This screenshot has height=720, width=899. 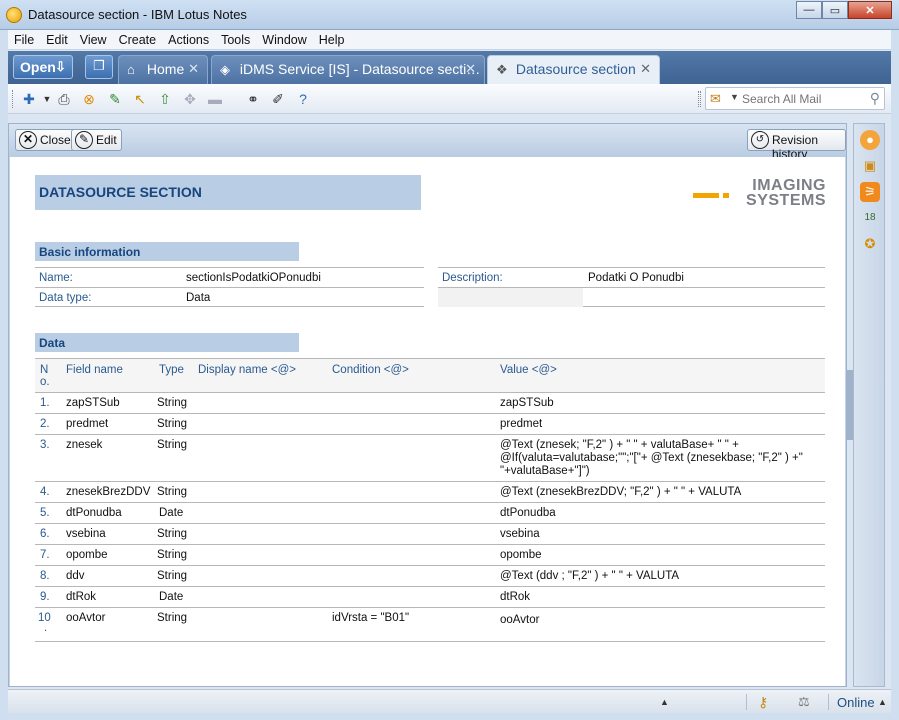 What do you see at coordinates (449, 99) in the screenshot?
I see `toolbar: ✚ ▼ ⎙ ⊗ ✎ ↖ ⇧ ✥ ▬ ⚭ ✐ ? ✉ ▼ ⚲` at bounding box center [449, 99].